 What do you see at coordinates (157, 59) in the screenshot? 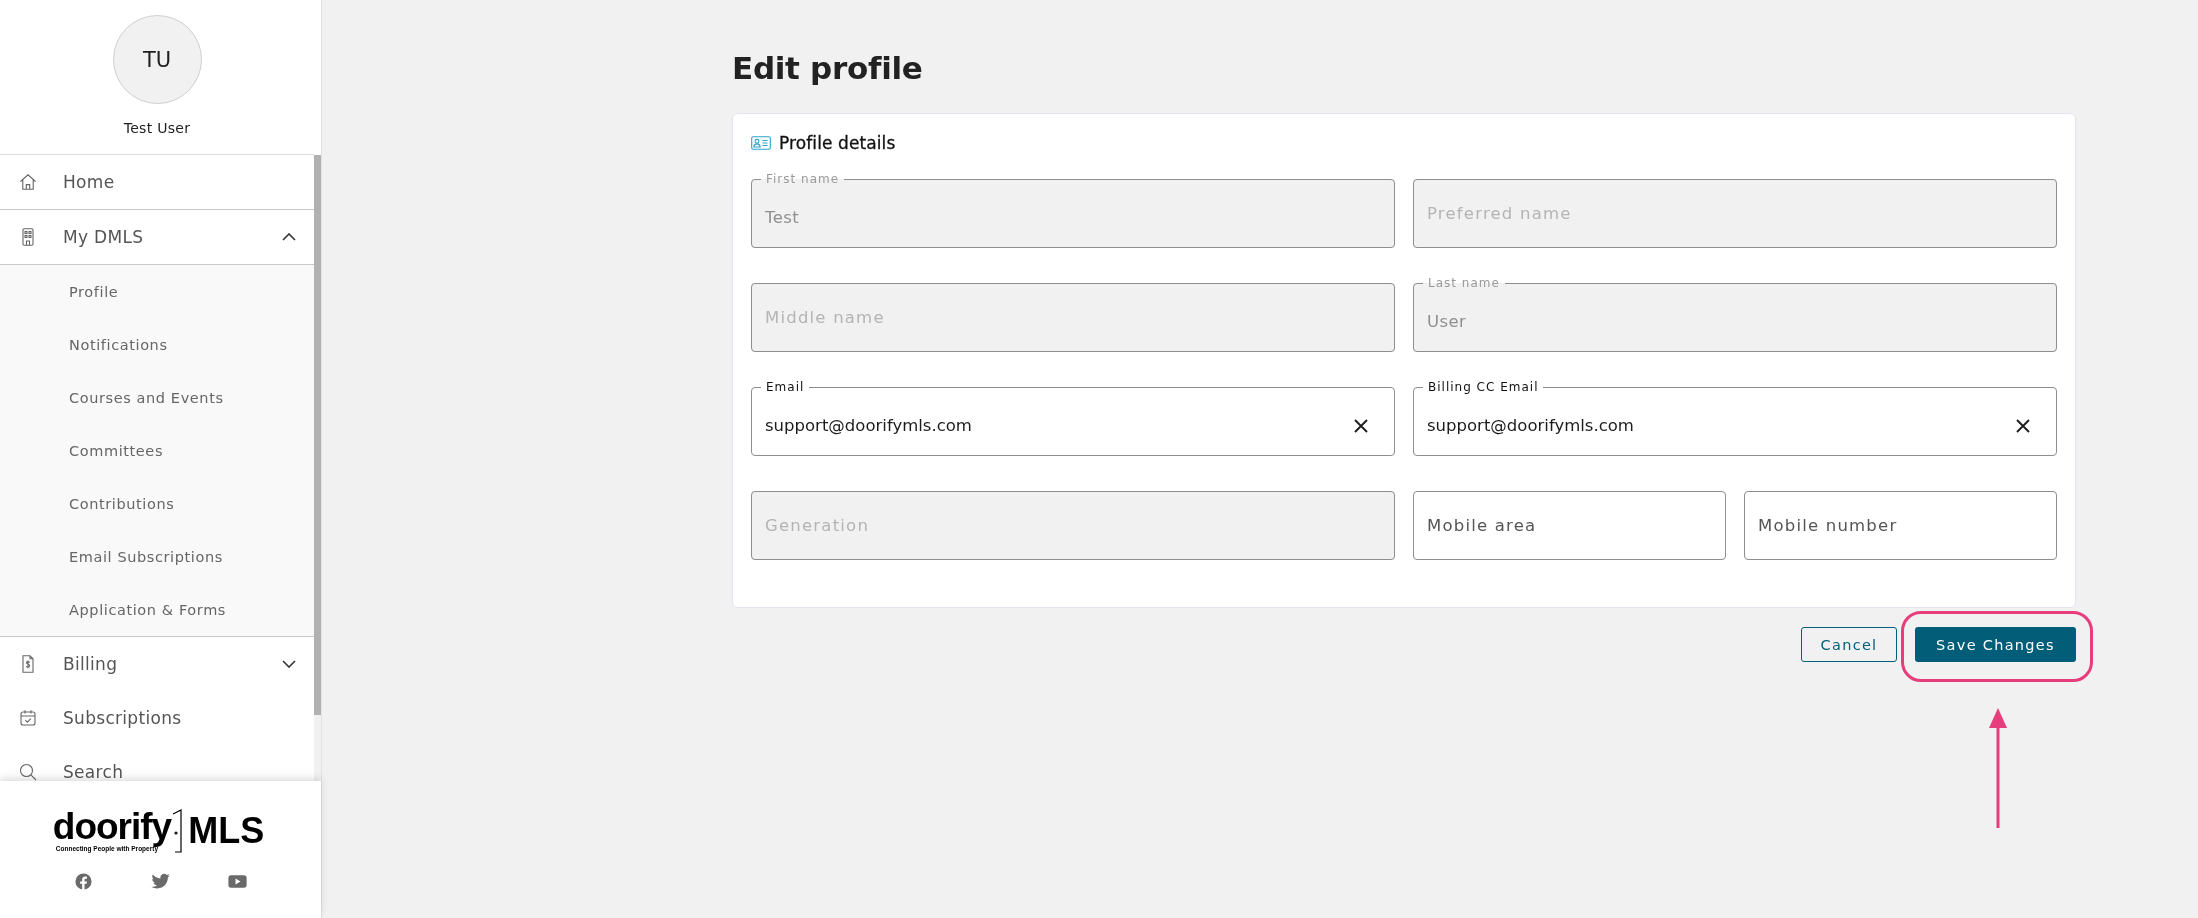
I see `avatar: TU` at bounding box center [157, 59].